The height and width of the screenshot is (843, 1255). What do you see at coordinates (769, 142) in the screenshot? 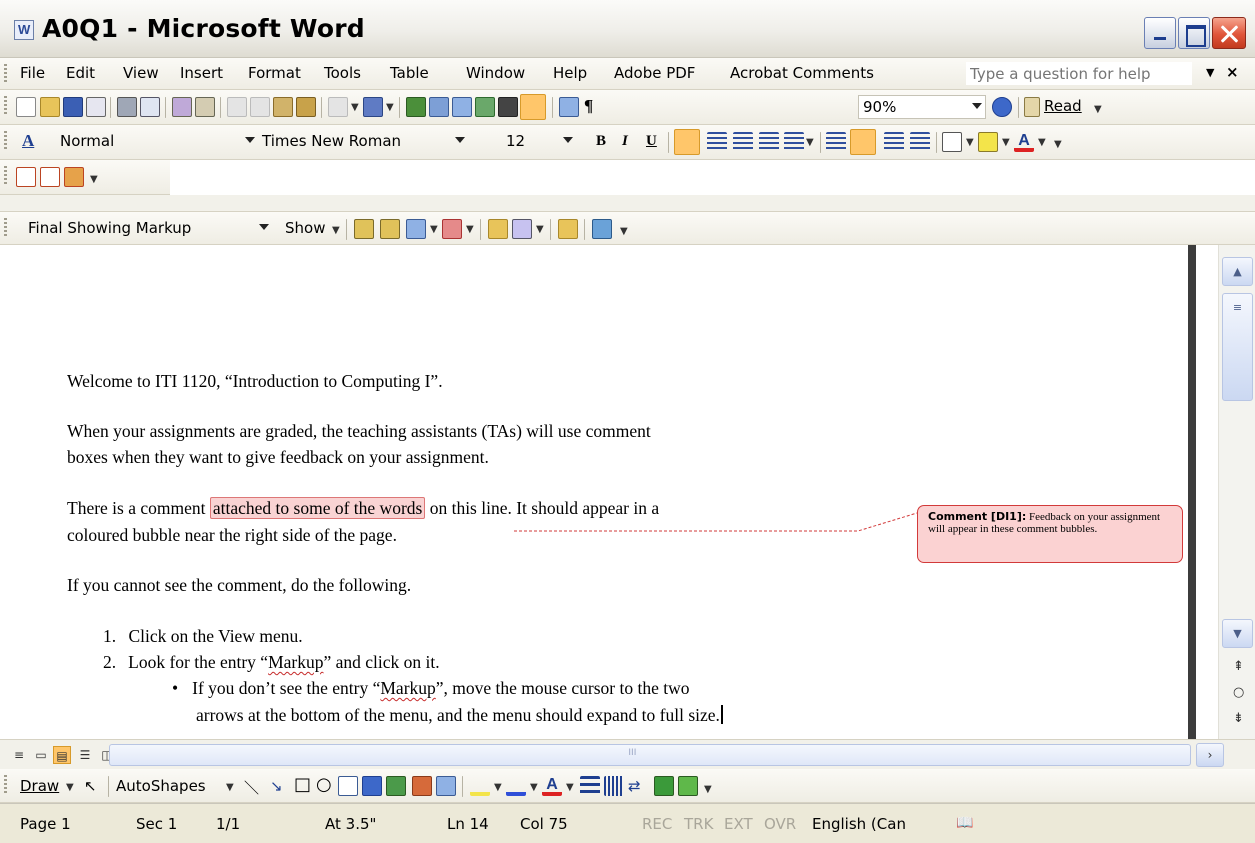
I see `justify-icon` at bounding box center [769, 142].